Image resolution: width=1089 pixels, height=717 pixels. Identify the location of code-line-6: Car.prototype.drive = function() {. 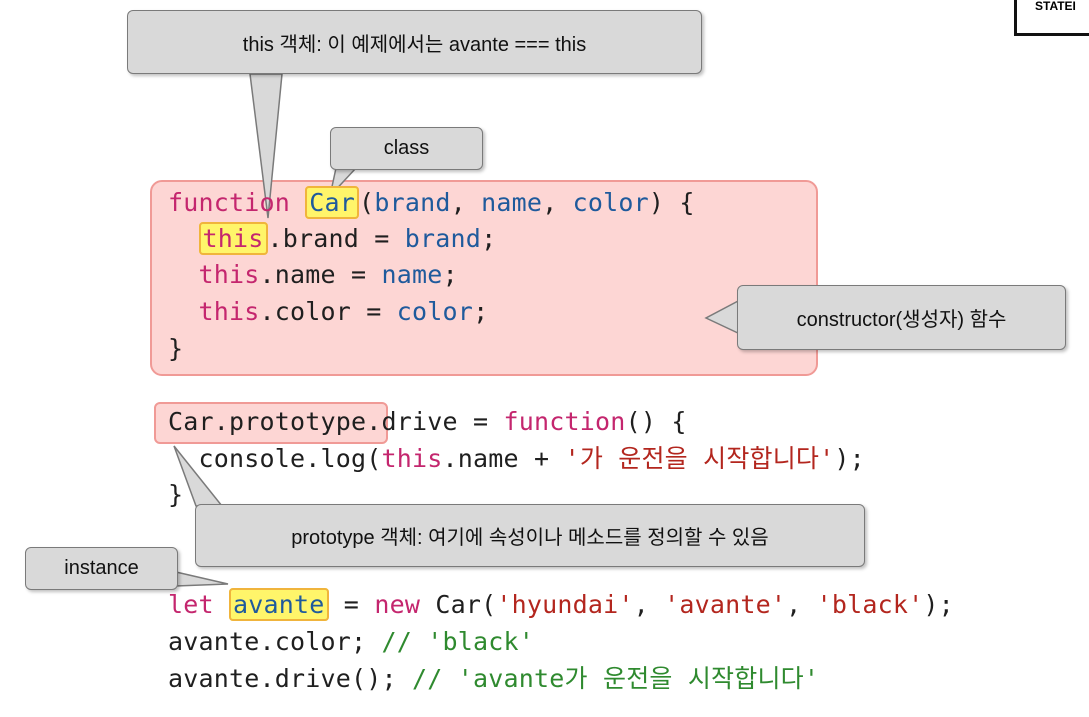
(427, 422).